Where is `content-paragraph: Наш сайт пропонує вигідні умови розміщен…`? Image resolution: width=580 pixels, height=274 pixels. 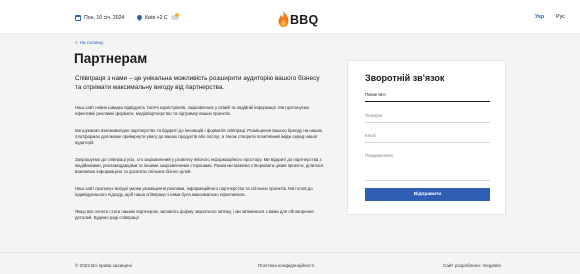
content-paragraph: Наш сайт пропонує вигідні умови розміщен… is located at coordinates (194, 192).